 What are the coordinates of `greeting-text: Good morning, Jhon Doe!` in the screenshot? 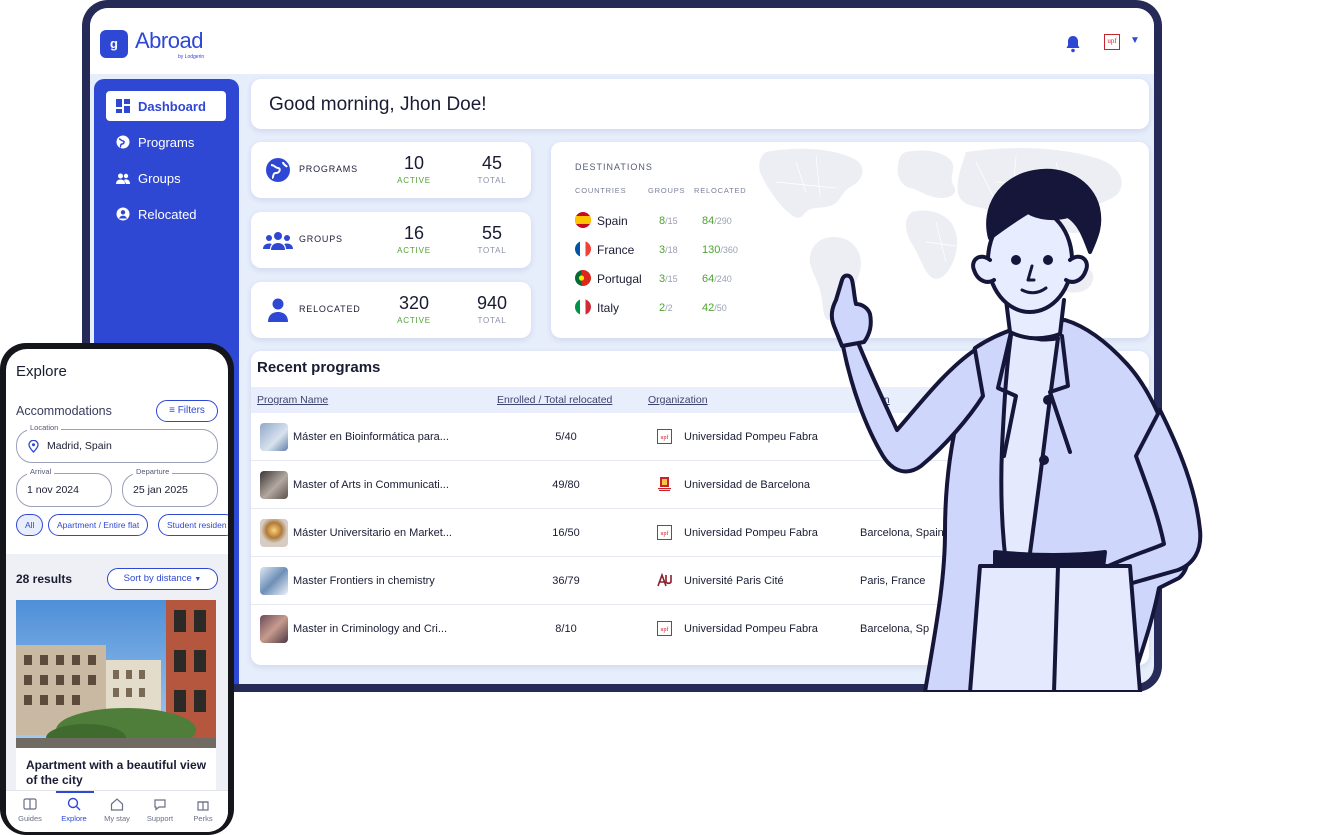 It's located at (378, 104).